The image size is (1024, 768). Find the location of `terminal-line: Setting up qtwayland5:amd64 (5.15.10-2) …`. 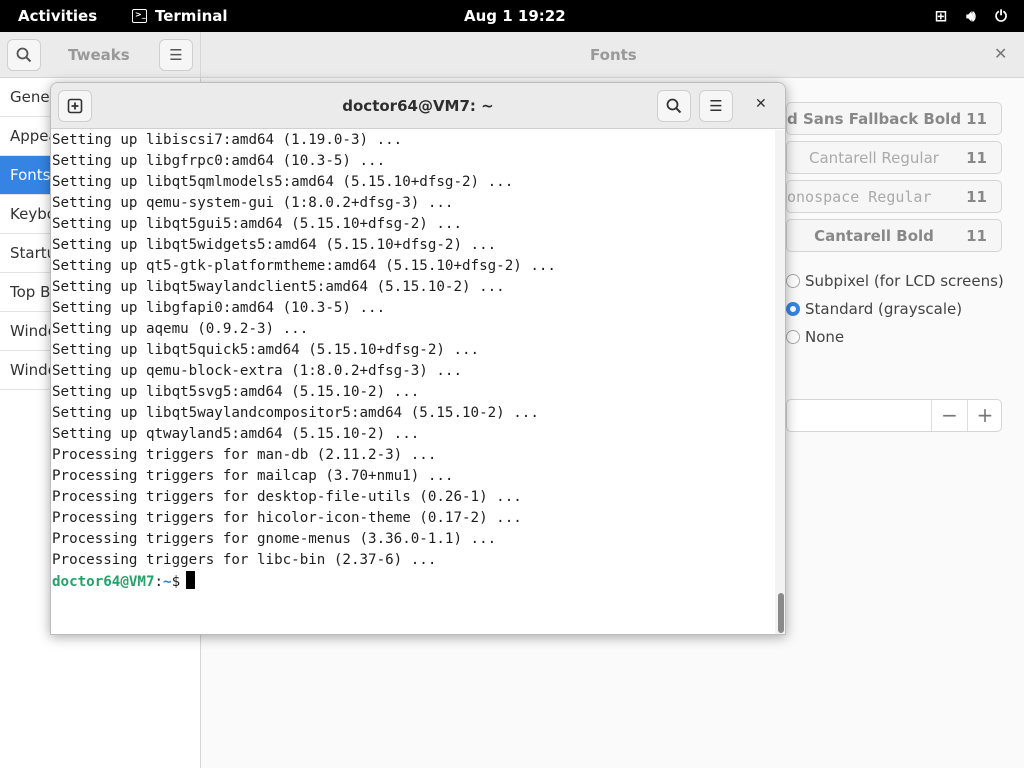

terminal-line: Setting up qtwayland5:amd64 (5.15.10-2) … is located at coordinates (236, 434).